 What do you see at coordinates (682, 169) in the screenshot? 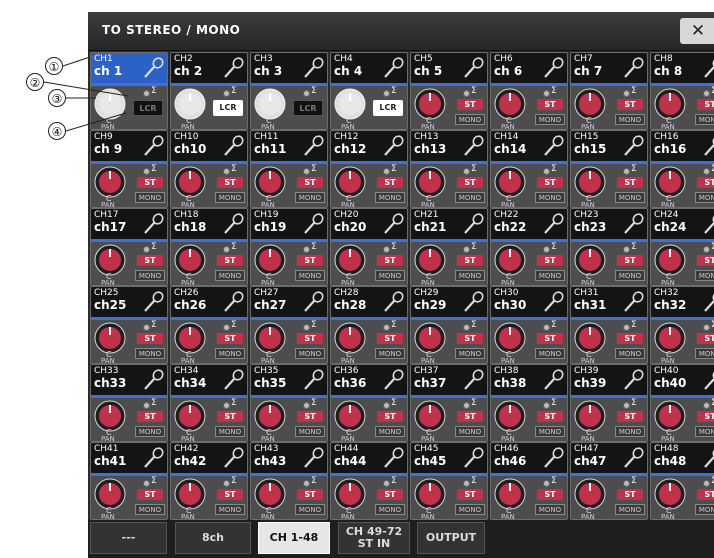
I see `channel-strip: CH16ch16CPANΣSTMONO` at bounding box center [682, 169].